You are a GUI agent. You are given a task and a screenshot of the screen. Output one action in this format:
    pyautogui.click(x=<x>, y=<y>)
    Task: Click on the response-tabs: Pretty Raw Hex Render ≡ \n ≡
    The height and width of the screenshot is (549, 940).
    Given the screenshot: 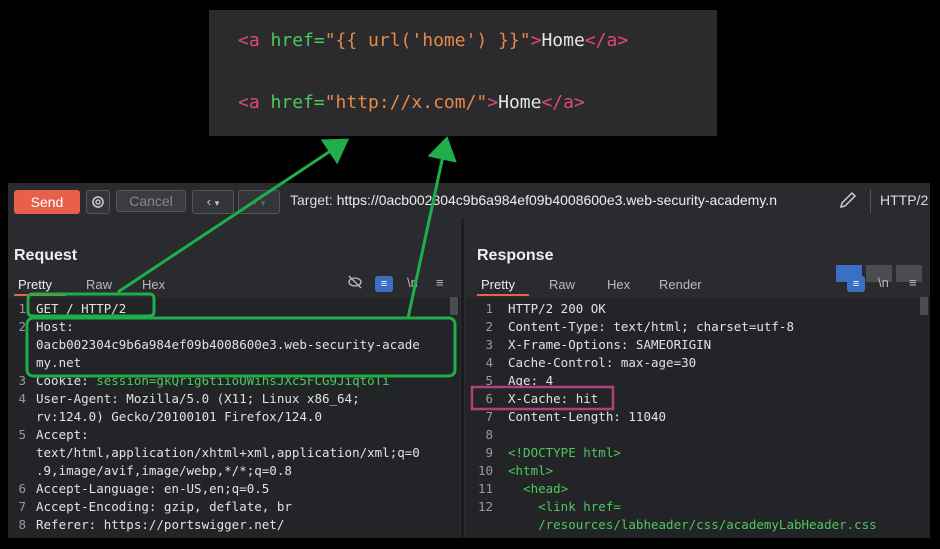 What is the action you would take?
    pyautogui.click(x=697, y=284)
    